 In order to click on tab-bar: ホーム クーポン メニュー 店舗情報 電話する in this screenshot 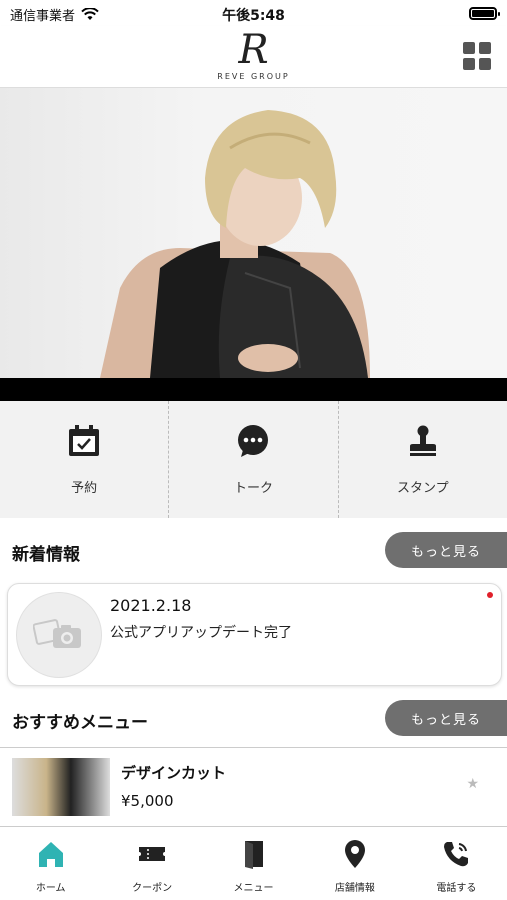, I will do `click(253, 863)`.